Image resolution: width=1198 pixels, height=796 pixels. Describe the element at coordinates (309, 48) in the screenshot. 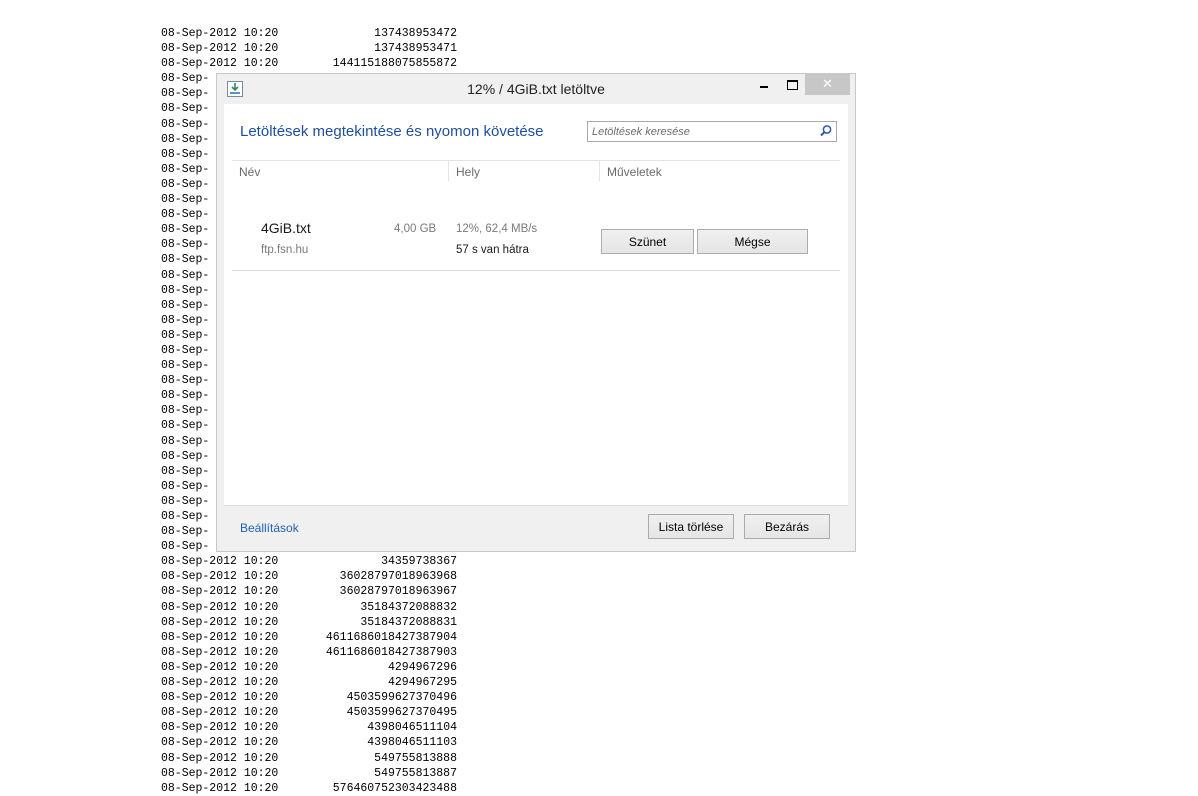

I see `listing-row: 08-Sep-2012 10:20 137438953471` at that location.